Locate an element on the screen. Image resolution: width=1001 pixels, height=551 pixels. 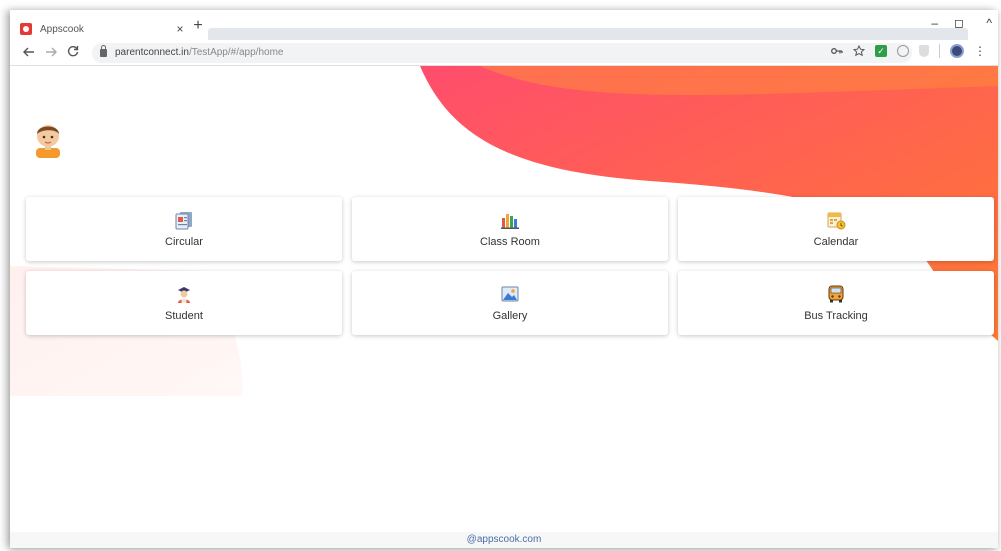
browser-tab: Appscook × is located at coordinates (104, 29).